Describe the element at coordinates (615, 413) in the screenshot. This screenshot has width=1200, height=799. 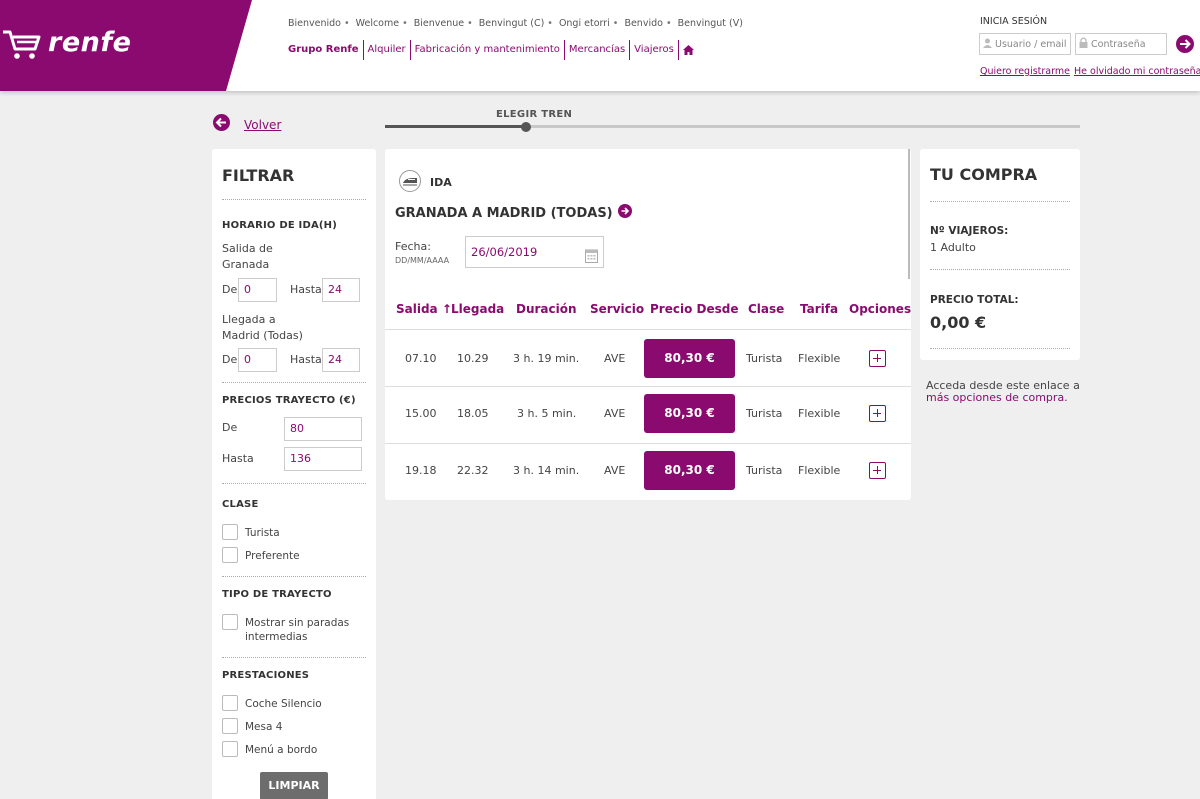
I see `cell-servicio: AVE` at that location.